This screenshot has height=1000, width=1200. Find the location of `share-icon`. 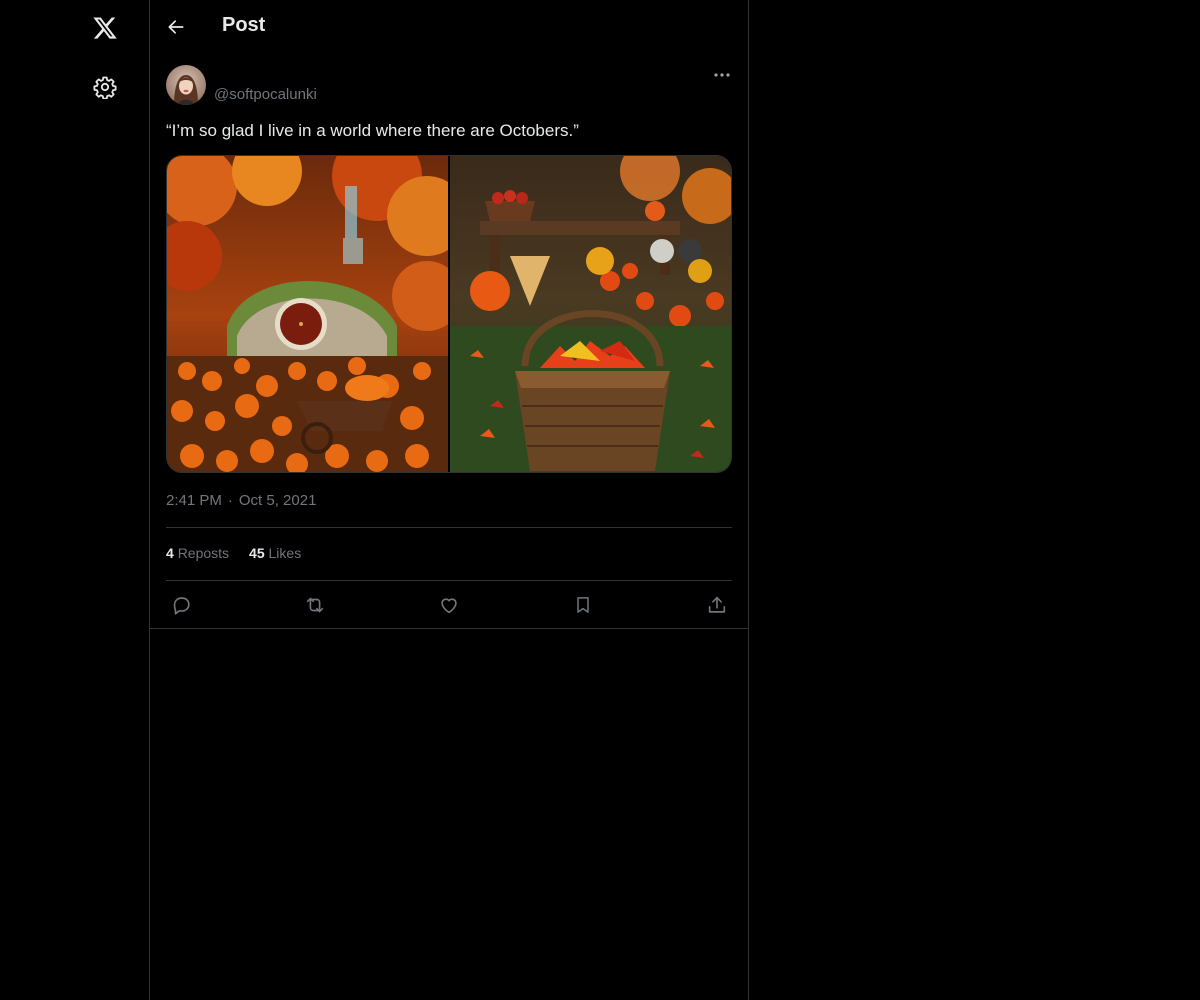

share-icon is located at coordinates (717, 605).